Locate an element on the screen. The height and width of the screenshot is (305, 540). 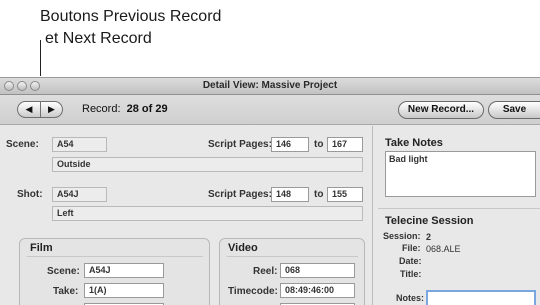
scene-script-pages-label: Script Pages: is located at coordinates (240, 144).